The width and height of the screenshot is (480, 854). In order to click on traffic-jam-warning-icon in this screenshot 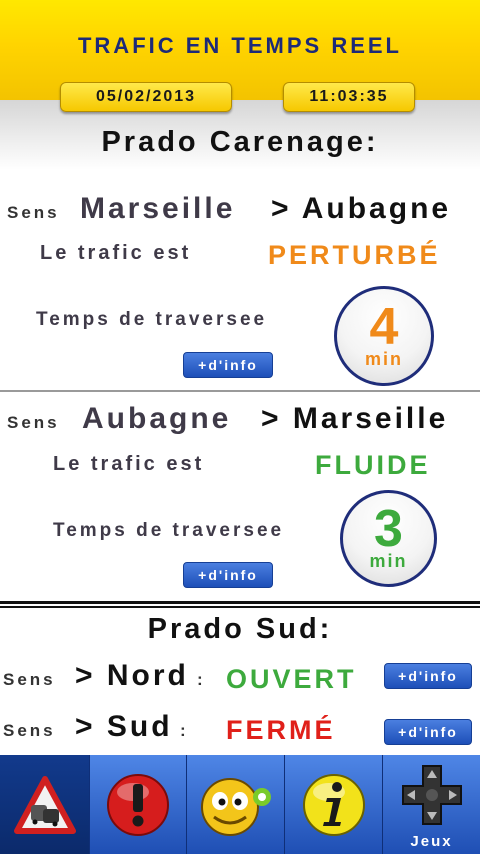, I will do `click(44, 804)`.